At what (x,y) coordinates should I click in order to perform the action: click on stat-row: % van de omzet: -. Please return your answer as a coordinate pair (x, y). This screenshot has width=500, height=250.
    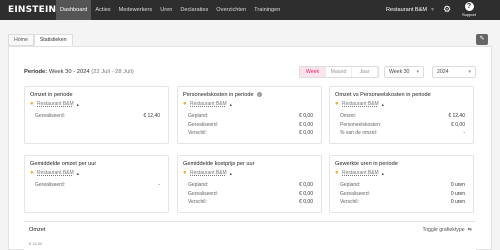
    Looking at the image, I should click on (402, 133).